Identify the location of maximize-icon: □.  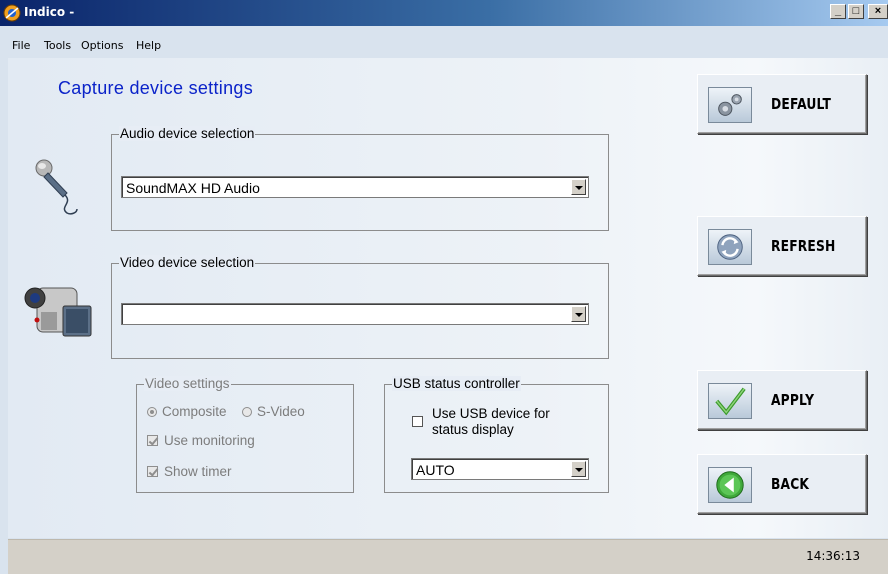
(856, 11).